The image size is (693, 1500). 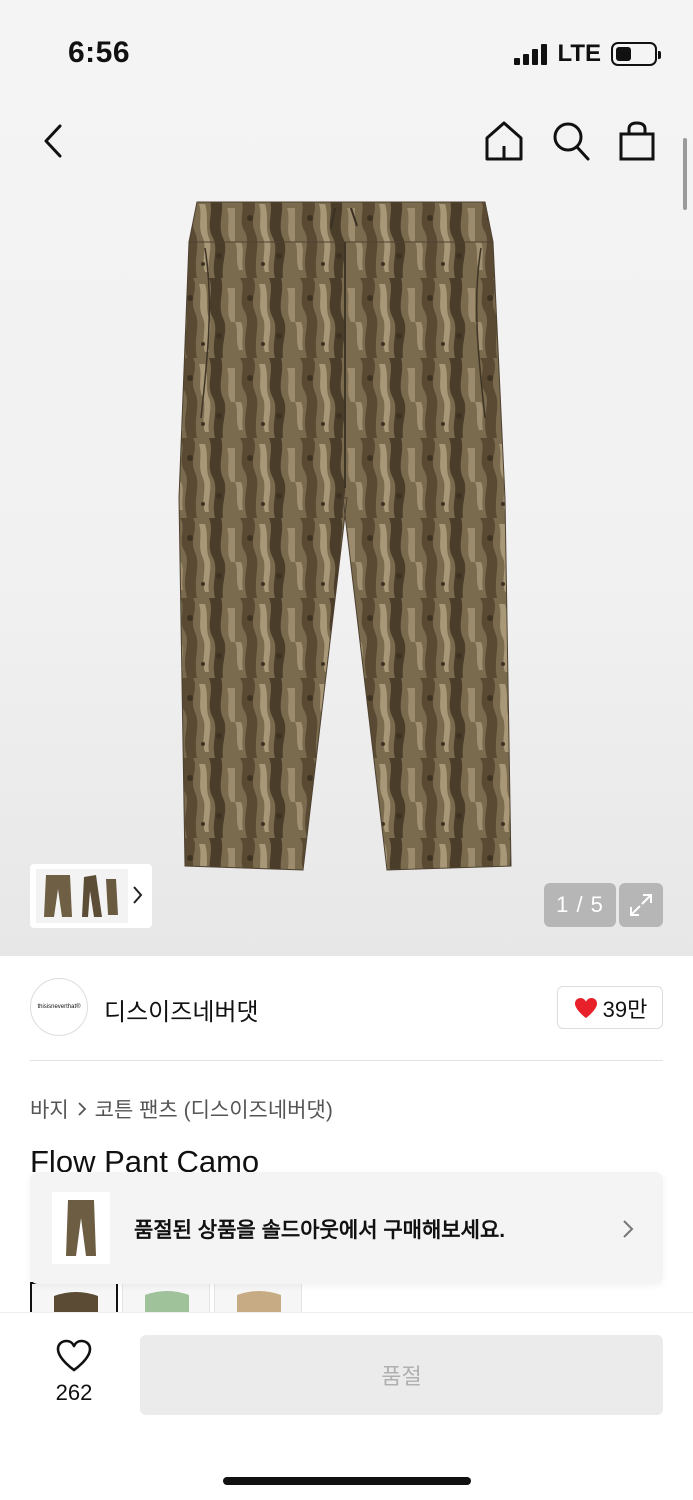 What do you see at coordinates (214, 1109) in the screenshot?
I see `breadcrumb-subcategory: 코튼 팬츠 (디스이즈네버댓)` at bounding box center [214, 1109].